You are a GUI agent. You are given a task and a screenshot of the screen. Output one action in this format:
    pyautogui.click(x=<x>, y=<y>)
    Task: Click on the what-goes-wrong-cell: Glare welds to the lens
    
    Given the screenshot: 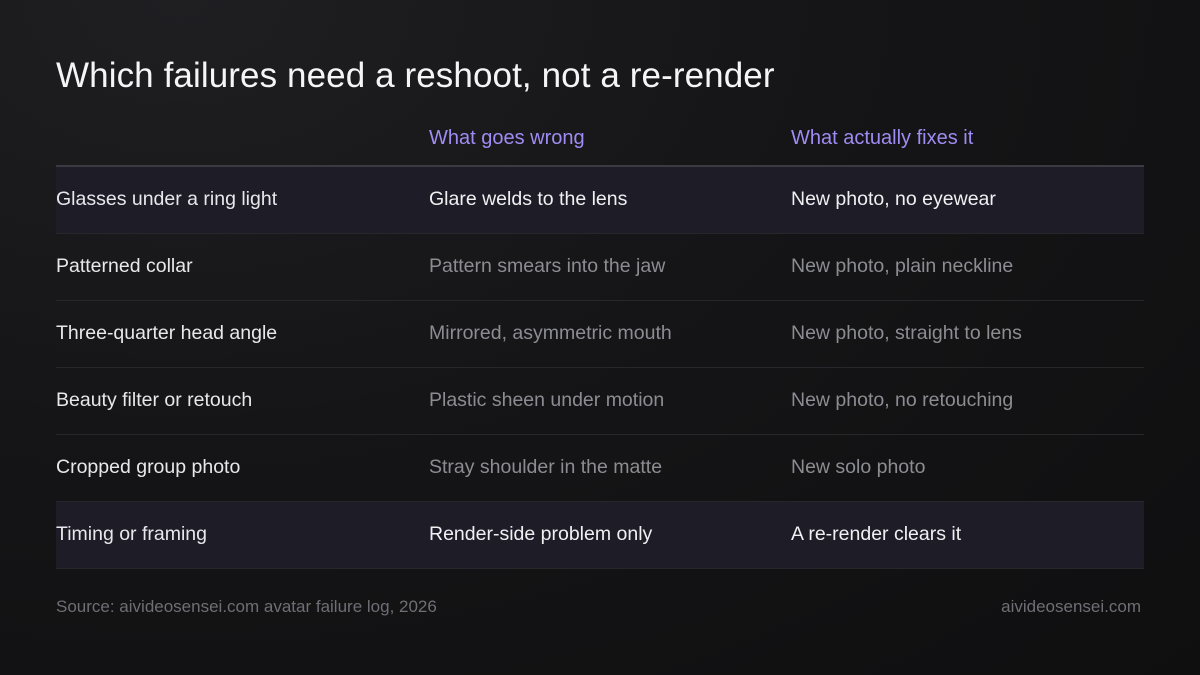 What is the action you would take?
    pyautogui.click(x=528, y=199)
    